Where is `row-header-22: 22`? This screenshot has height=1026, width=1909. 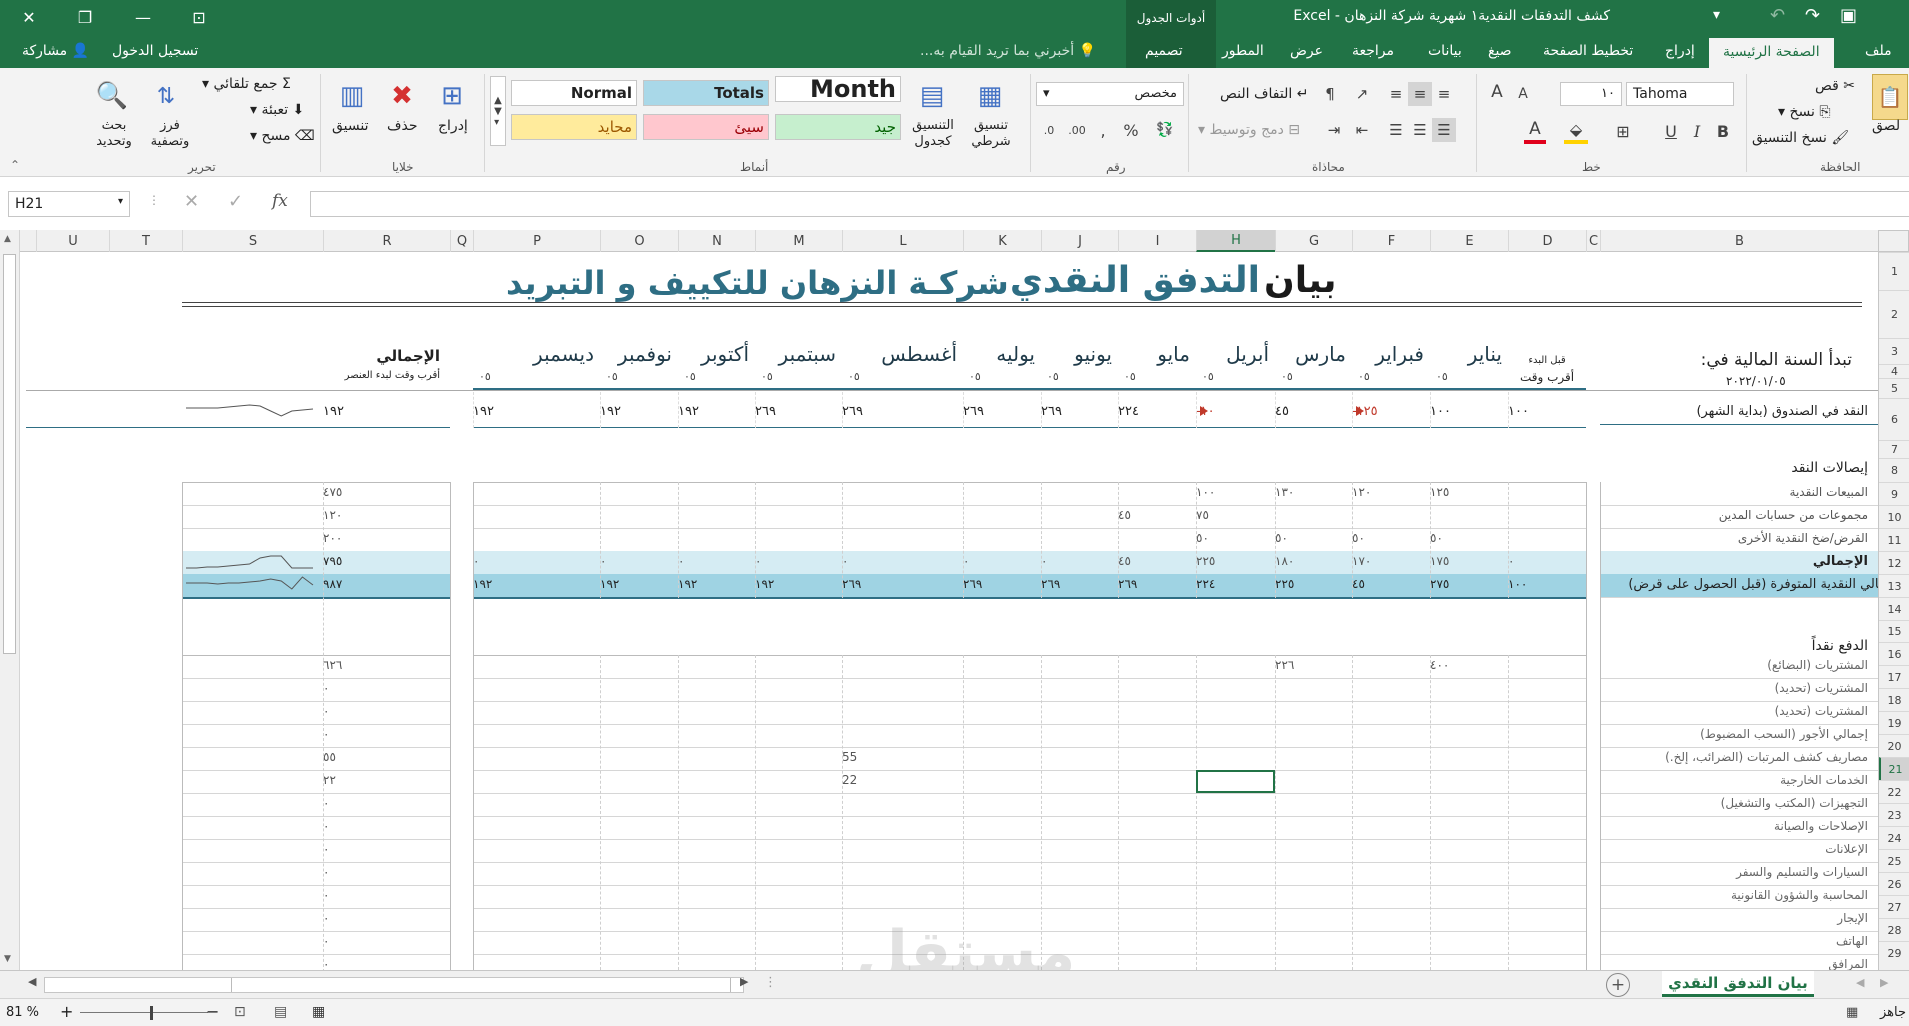
row-header-22: 22 is located at coordinates (1894, 791).